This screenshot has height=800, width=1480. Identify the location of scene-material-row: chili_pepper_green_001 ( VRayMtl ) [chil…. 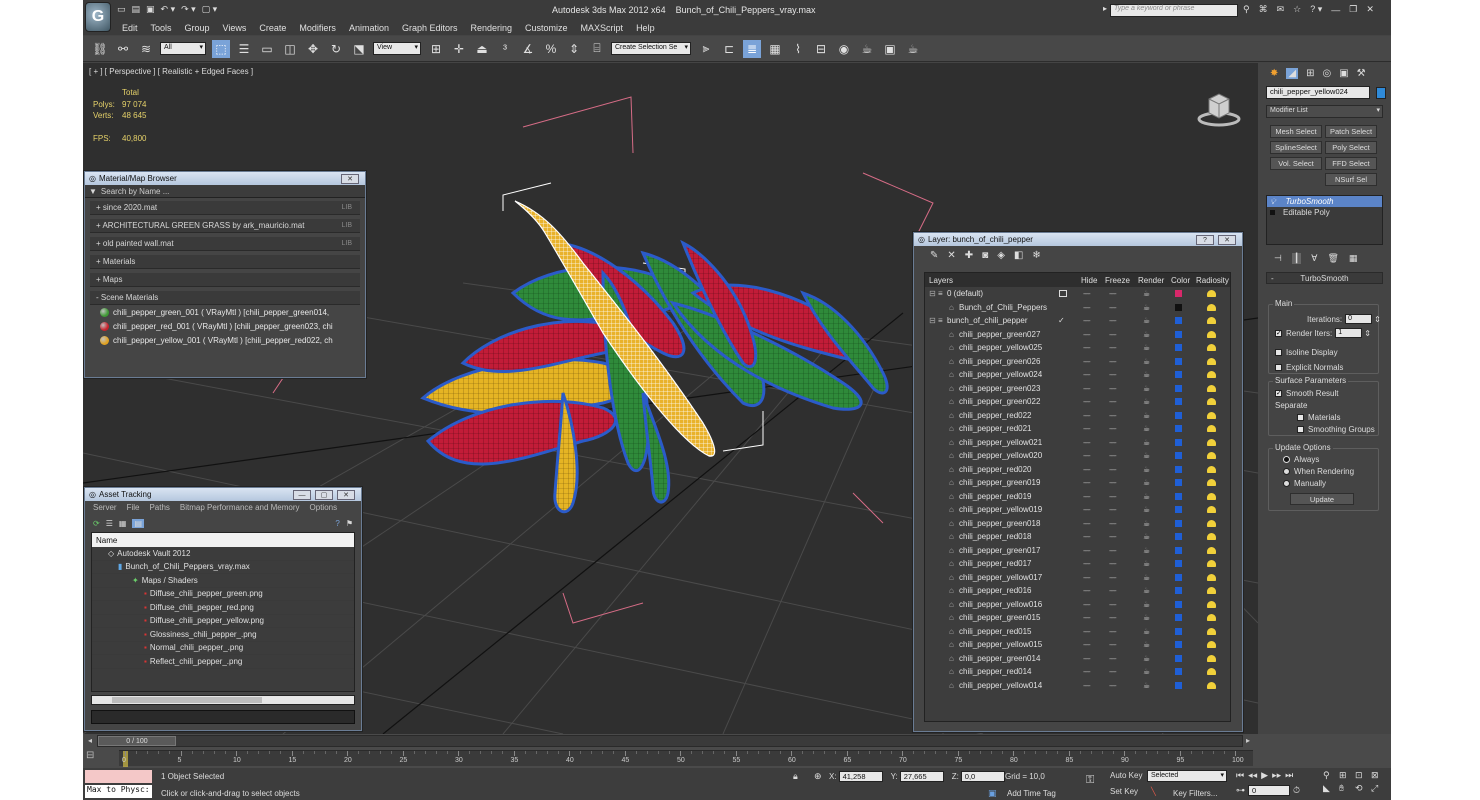
(225, 312).